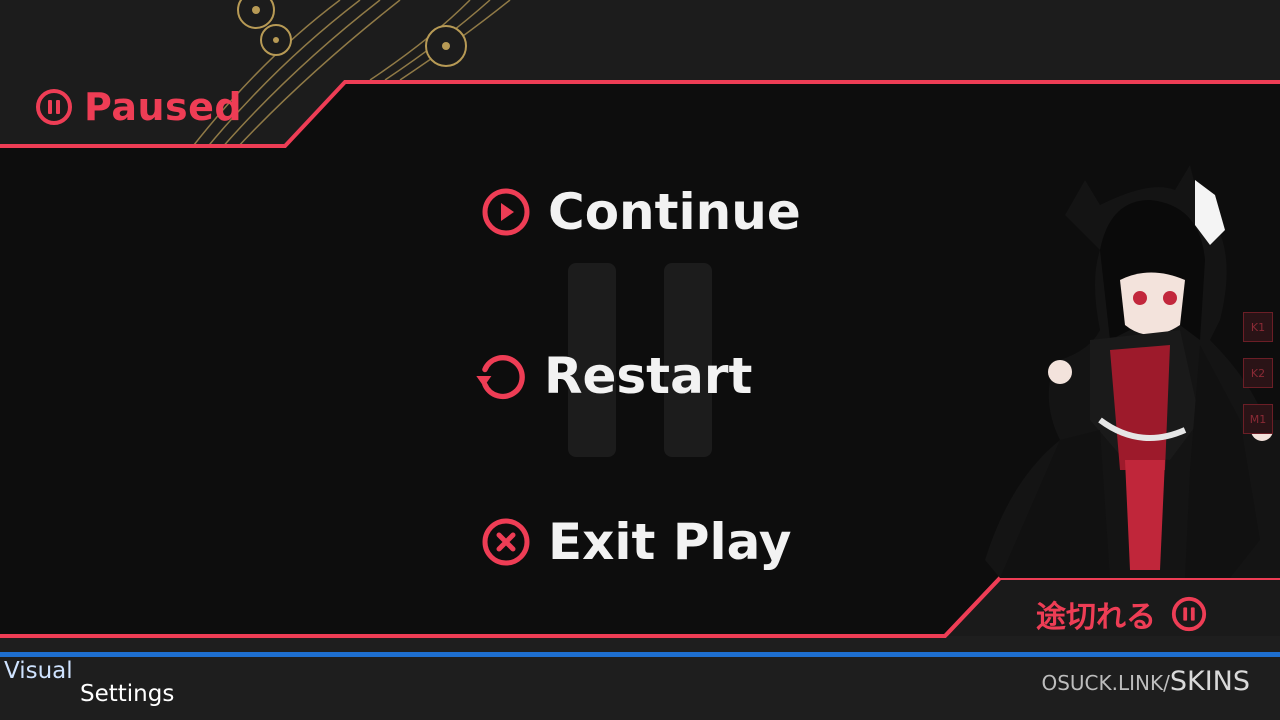 The height and width of the screenshot is (720, 1280). Describe the element at coordinates (1258, 327) in the screenshot. I see `key-k1: K1` at that location.